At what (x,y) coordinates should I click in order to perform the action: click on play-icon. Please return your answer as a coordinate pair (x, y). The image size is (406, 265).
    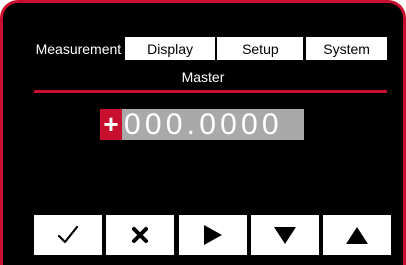
    Looking at the image, I should click on (212, 235).